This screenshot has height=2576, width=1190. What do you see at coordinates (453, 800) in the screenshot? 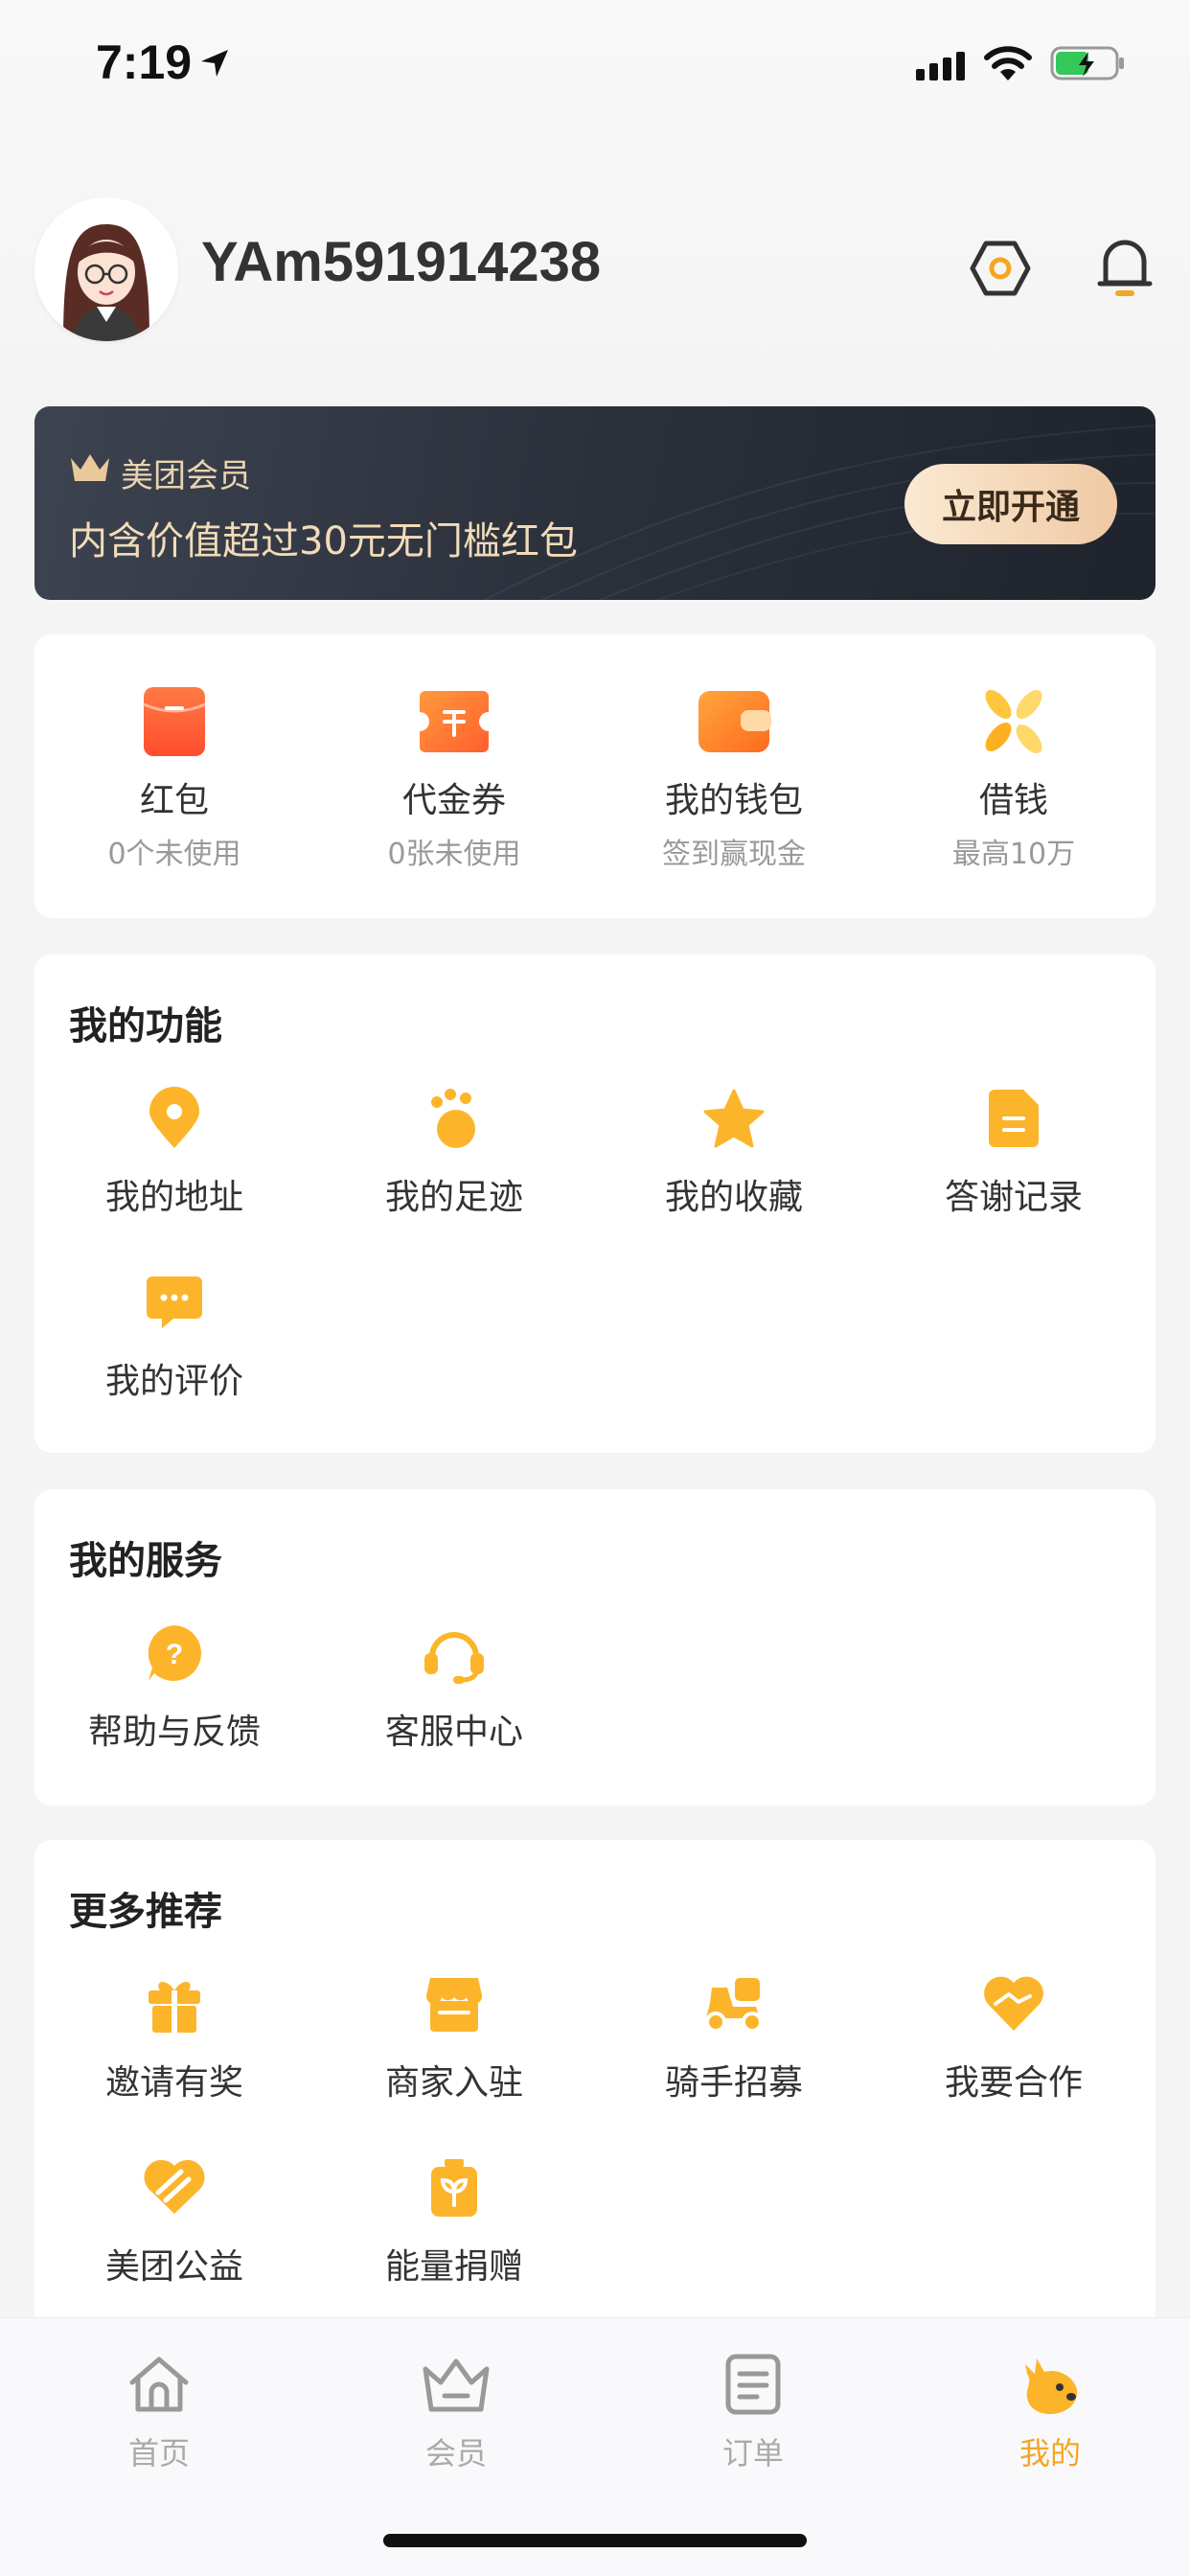
I see `asset-label: 代金券` at bounding box center [453, 800].